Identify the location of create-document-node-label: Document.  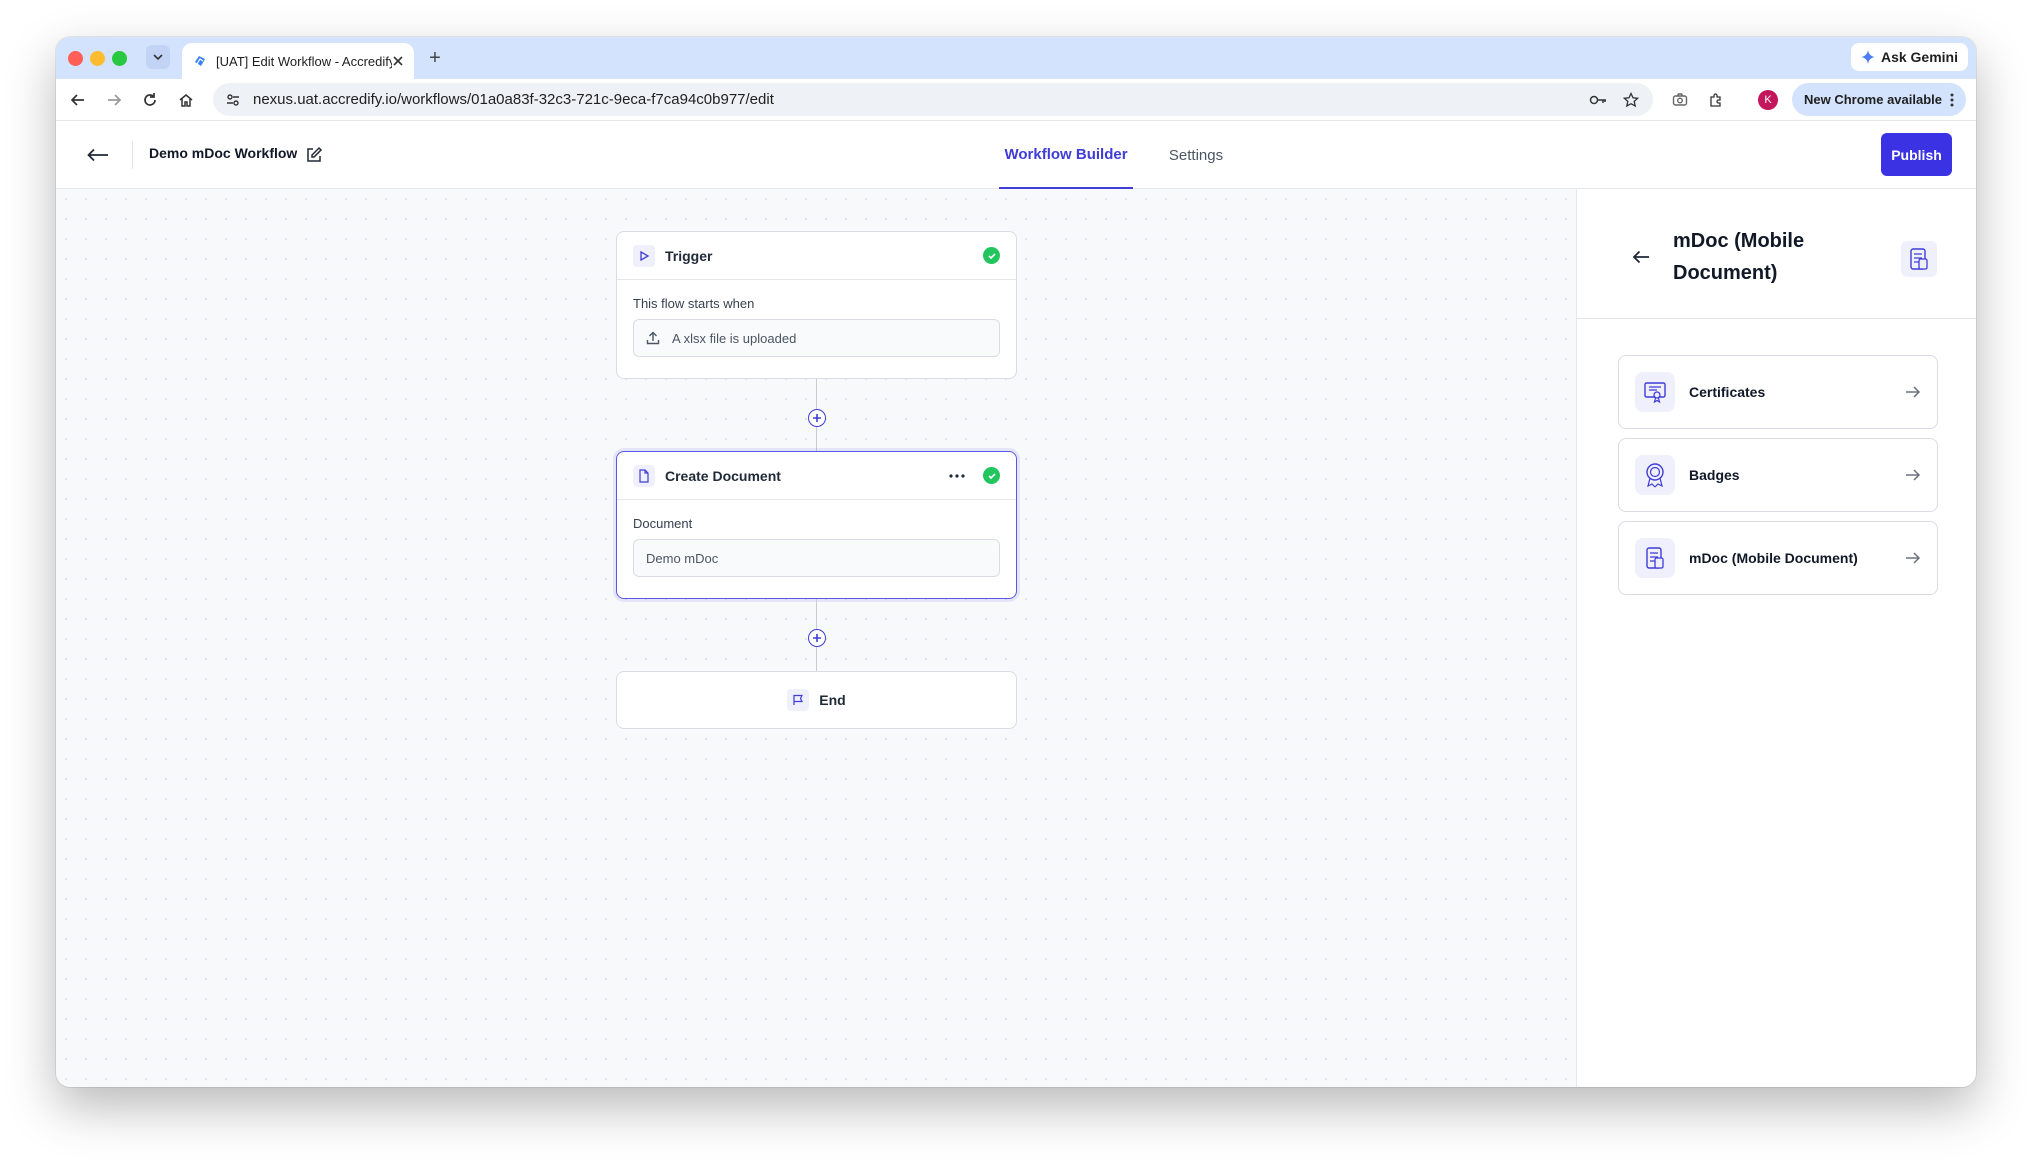
(663, 523).